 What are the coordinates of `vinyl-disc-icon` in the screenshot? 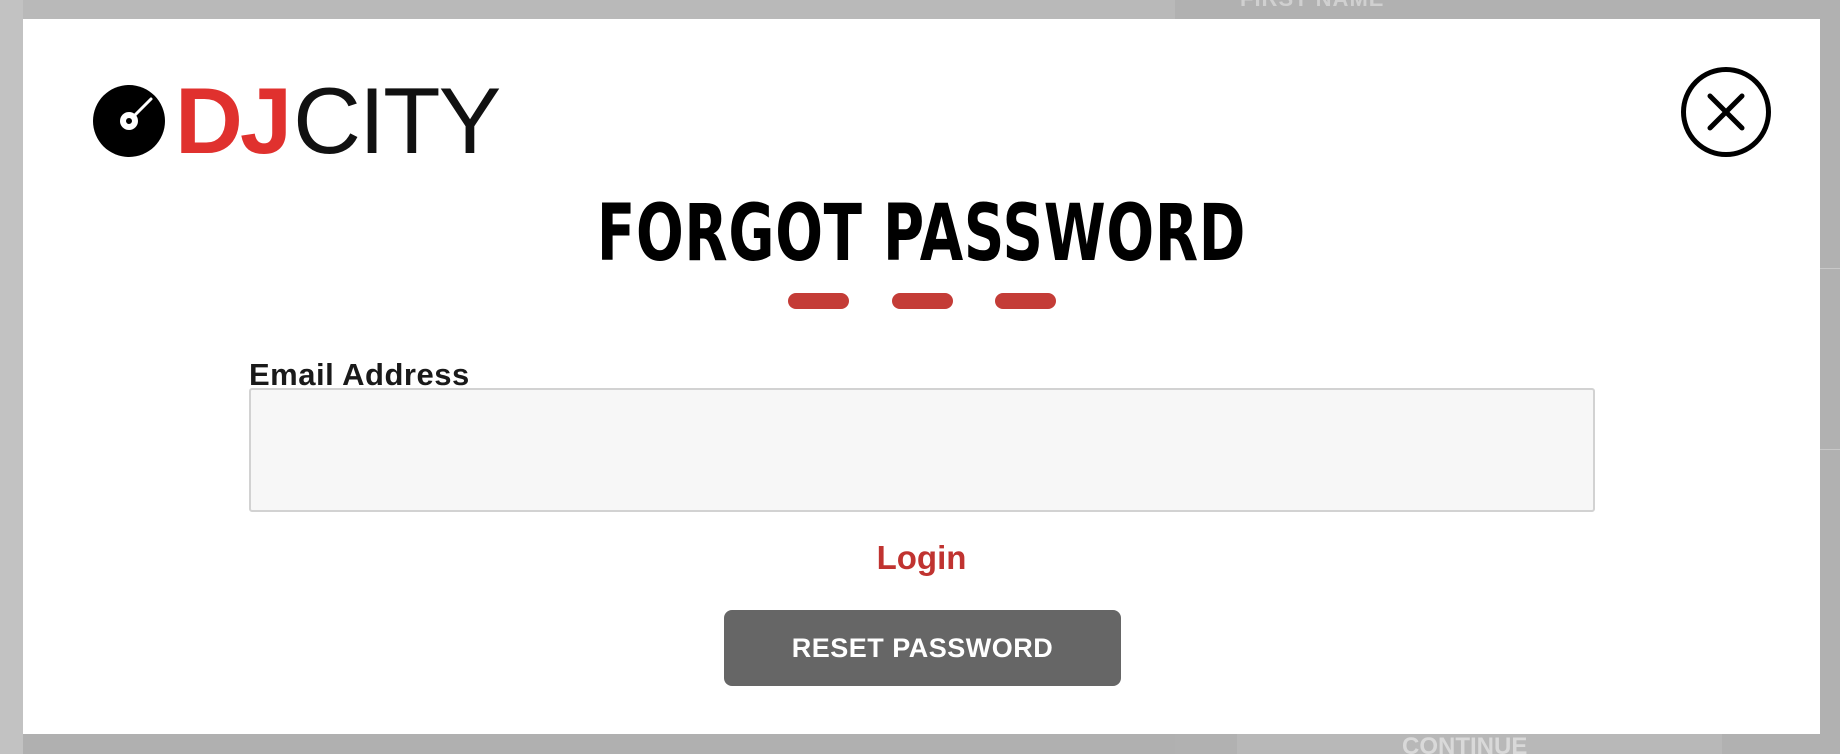 It's located at (129, 121).